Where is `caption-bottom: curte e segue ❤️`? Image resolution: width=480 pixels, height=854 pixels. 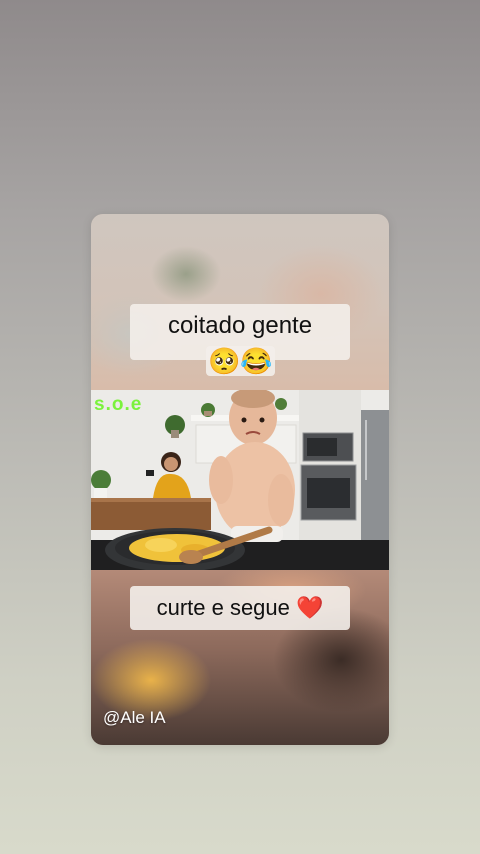 caption-bottom: curte e segue ❤️ is located at coordinates (240, 608).